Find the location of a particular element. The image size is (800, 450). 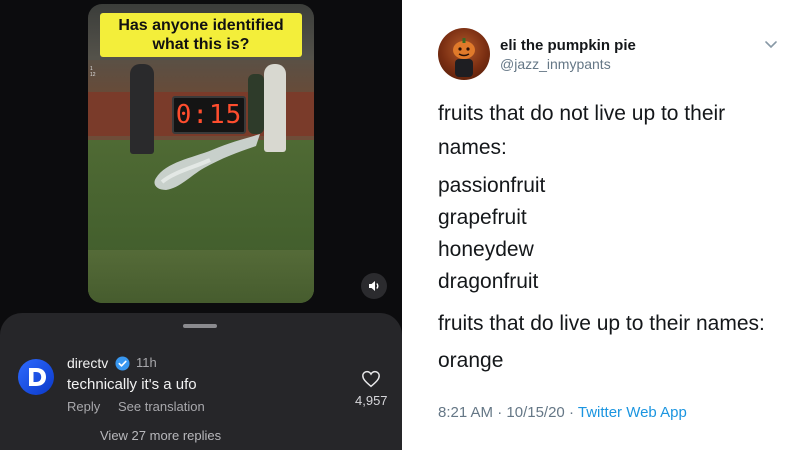

tweet-text-line: passionfruit is located at coordinates (492, 185).